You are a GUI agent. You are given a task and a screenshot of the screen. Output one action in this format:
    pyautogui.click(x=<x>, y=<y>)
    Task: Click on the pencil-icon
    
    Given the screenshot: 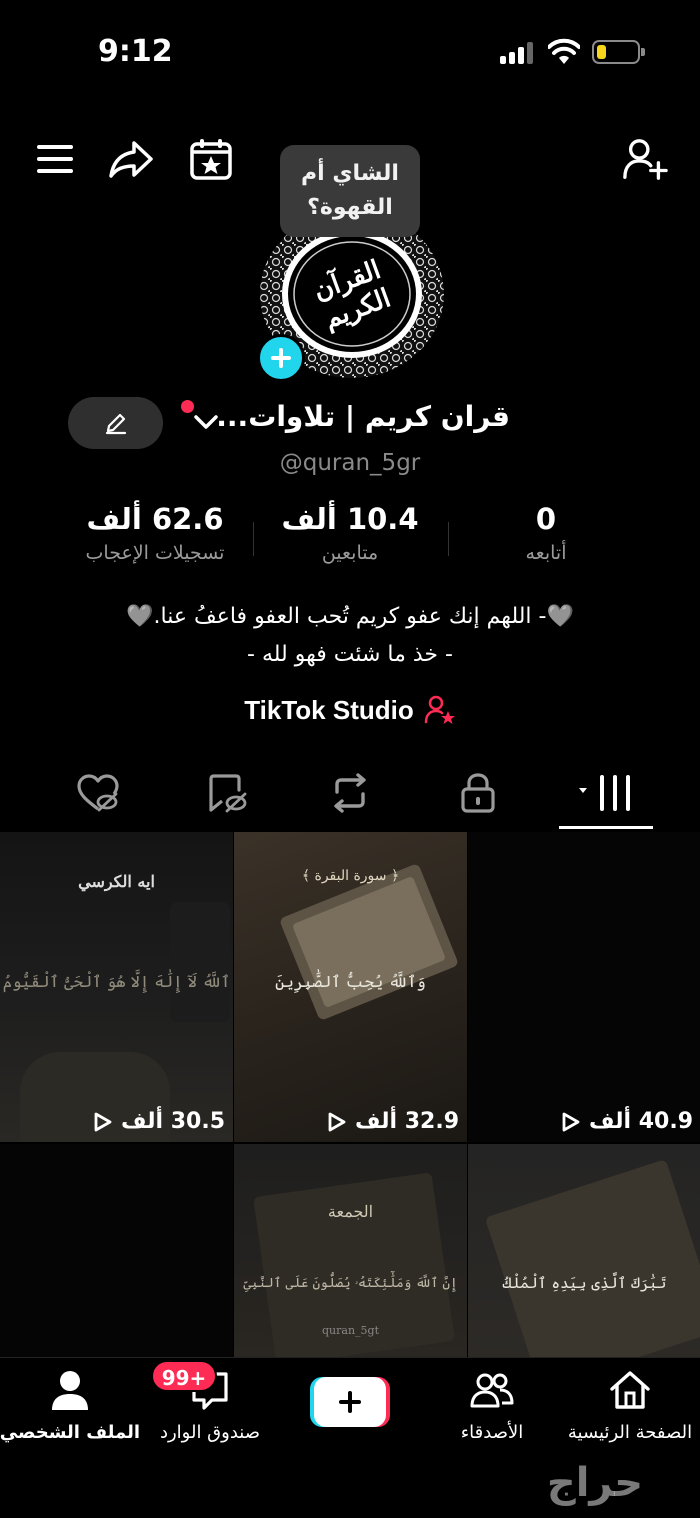 What is the action you would take?
    pyautogui.click(x=115, y=424)
    